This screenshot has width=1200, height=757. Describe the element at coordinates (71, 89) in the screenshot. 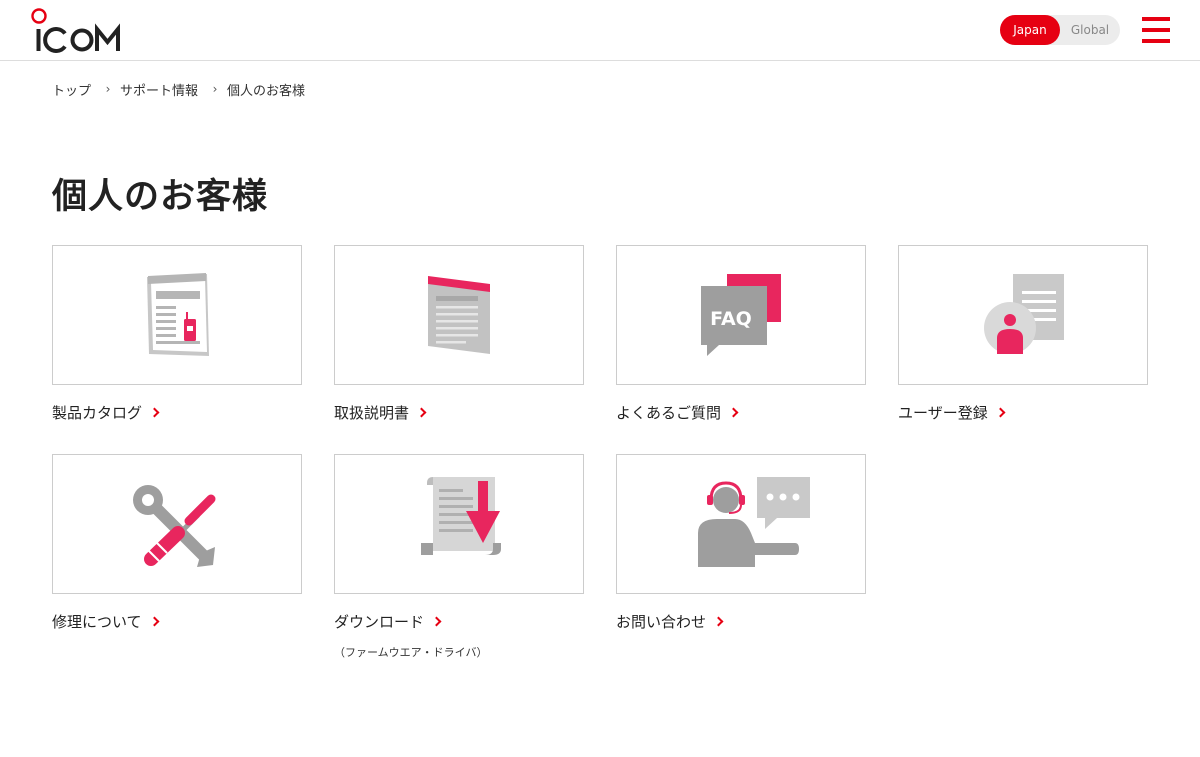

I see `breadcrumb-top-link: トップ` at that location.